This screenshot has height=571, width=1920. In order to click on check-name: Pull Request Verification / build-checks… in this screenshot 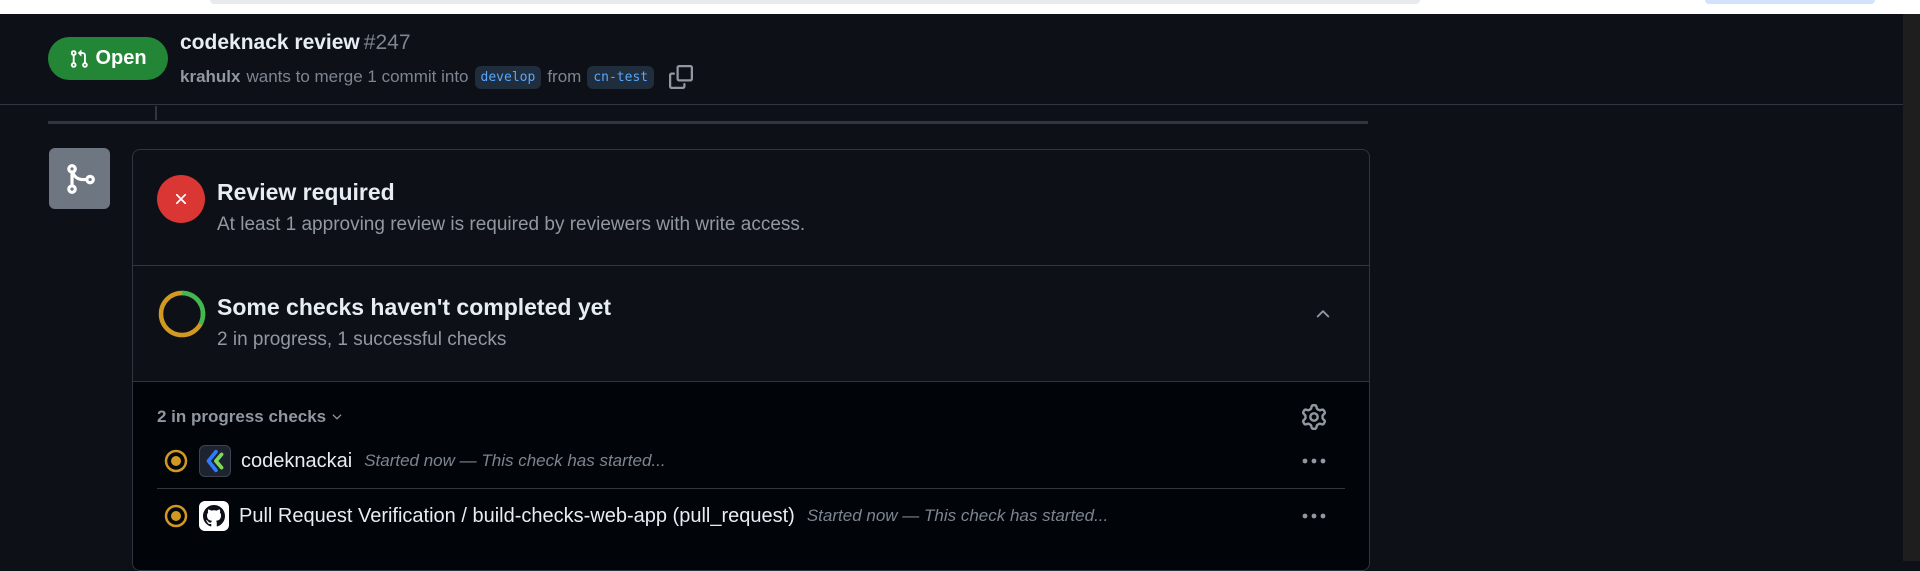, I will do `click(517, 516)`.